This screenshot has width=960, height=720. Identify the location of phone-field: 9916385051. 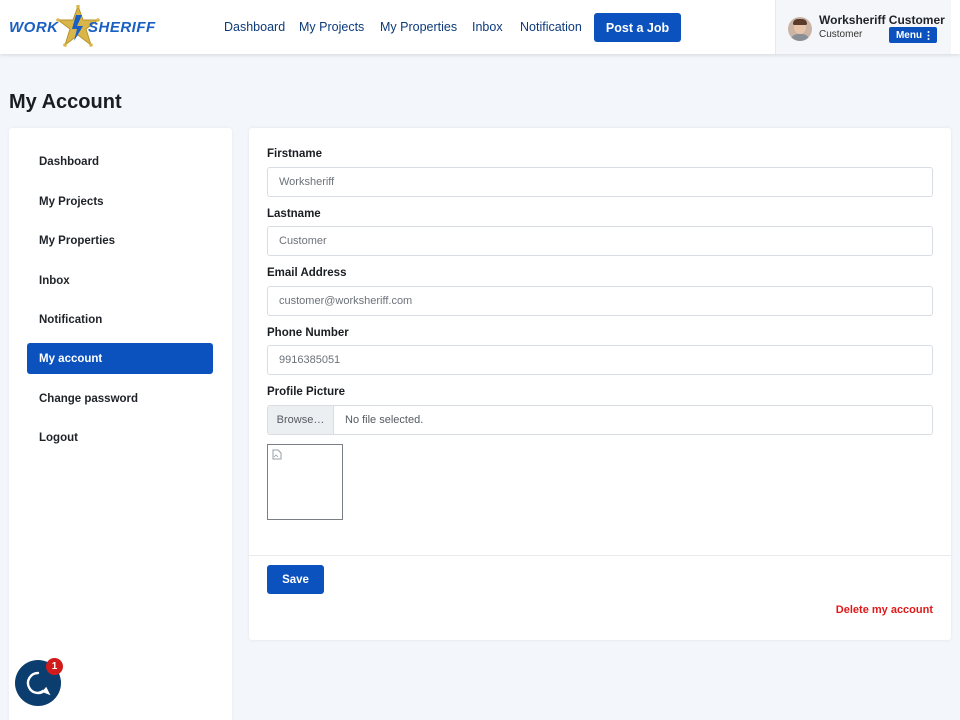
(600, 360).